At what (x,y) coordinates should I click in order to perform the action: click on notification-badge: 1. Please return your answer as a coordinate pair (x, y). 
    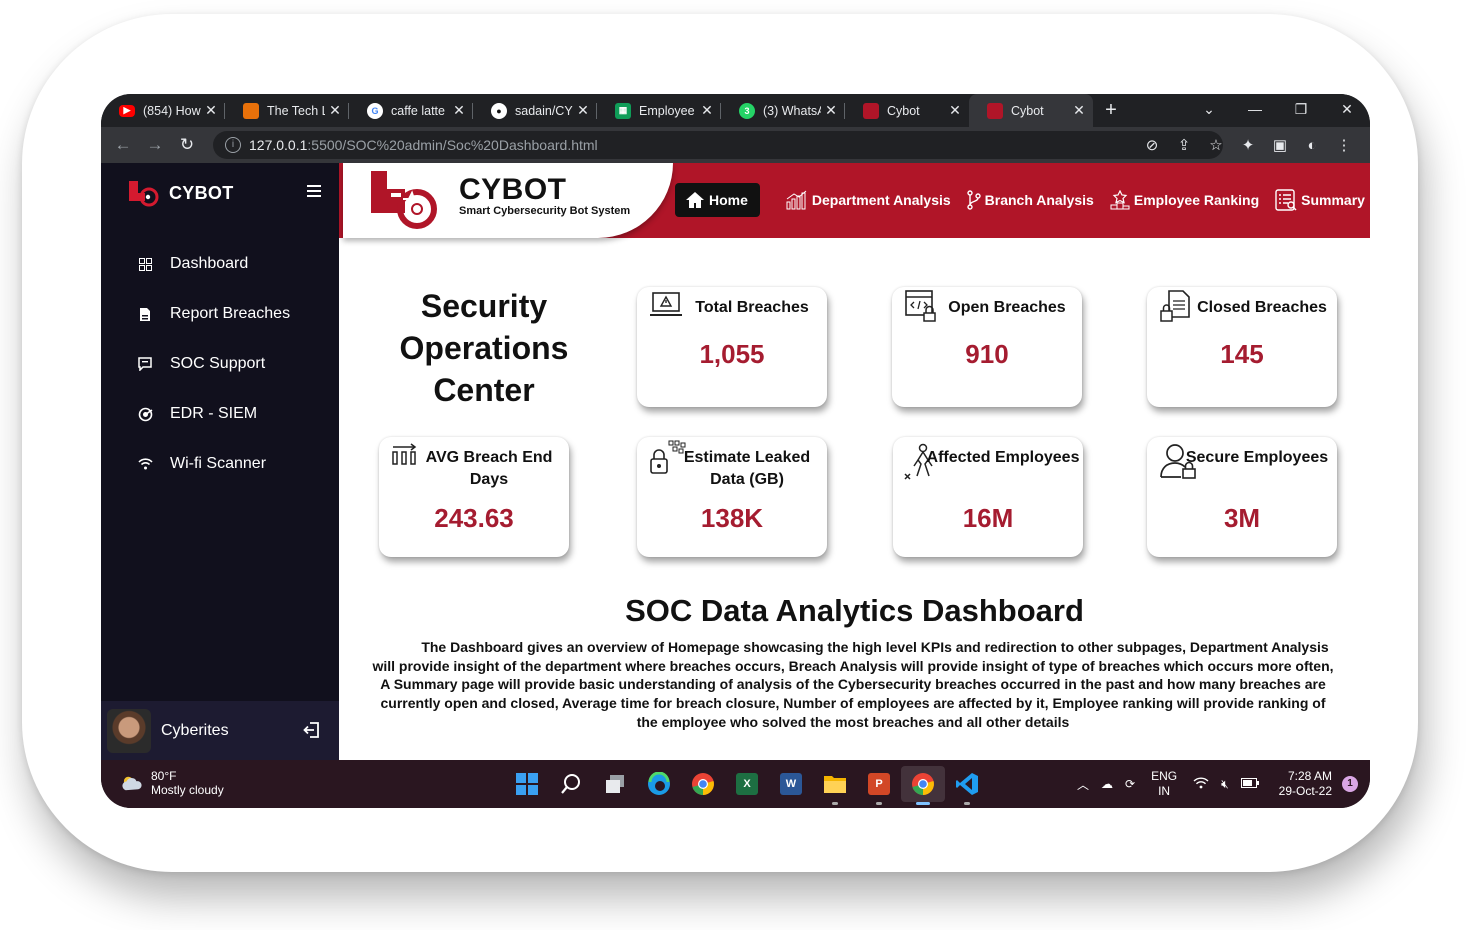
    Looking at the image, I should click on (1350, 784).